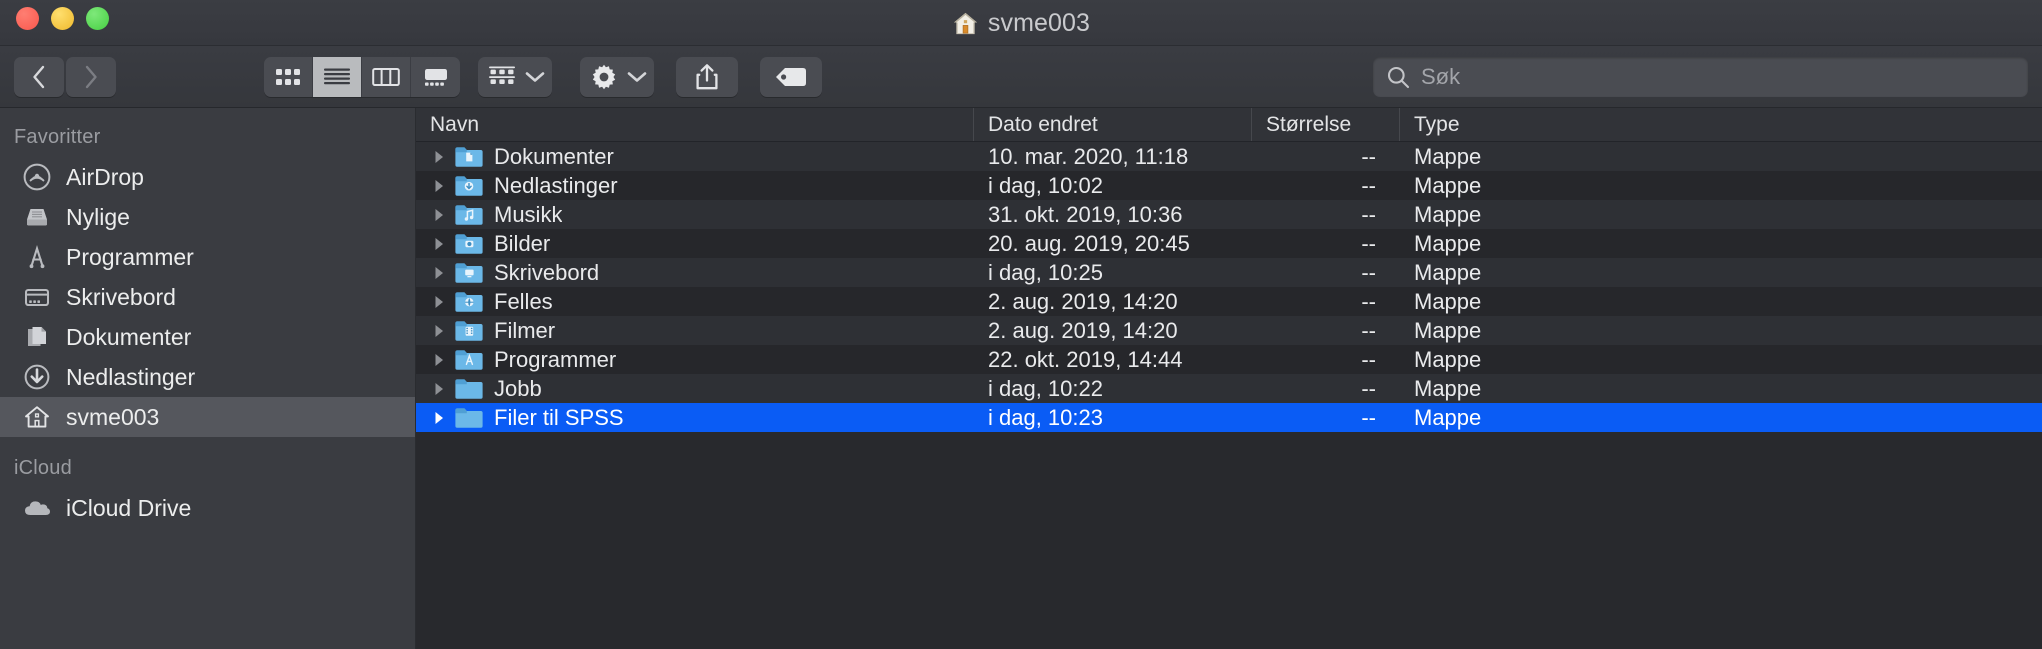 The width and height of the screenshot is (2042, 649). I want to click on column-header-storrelse: Størrelse, so click(1326, 124).